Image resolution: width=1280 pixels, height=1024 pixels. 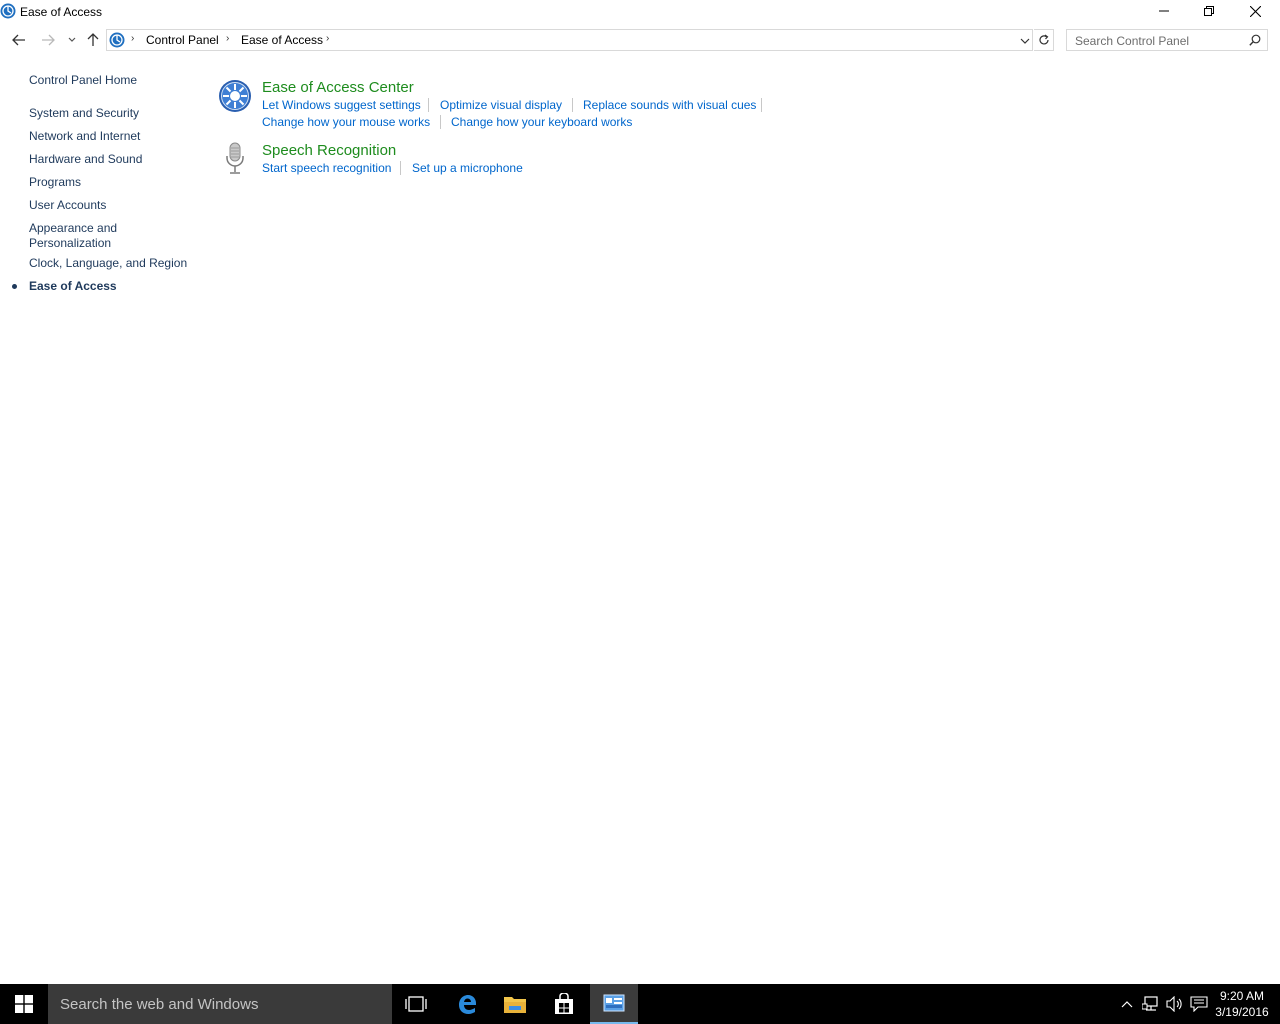 I want to click on sidebar-item-programs: Programs, so click(x=55, y=182).